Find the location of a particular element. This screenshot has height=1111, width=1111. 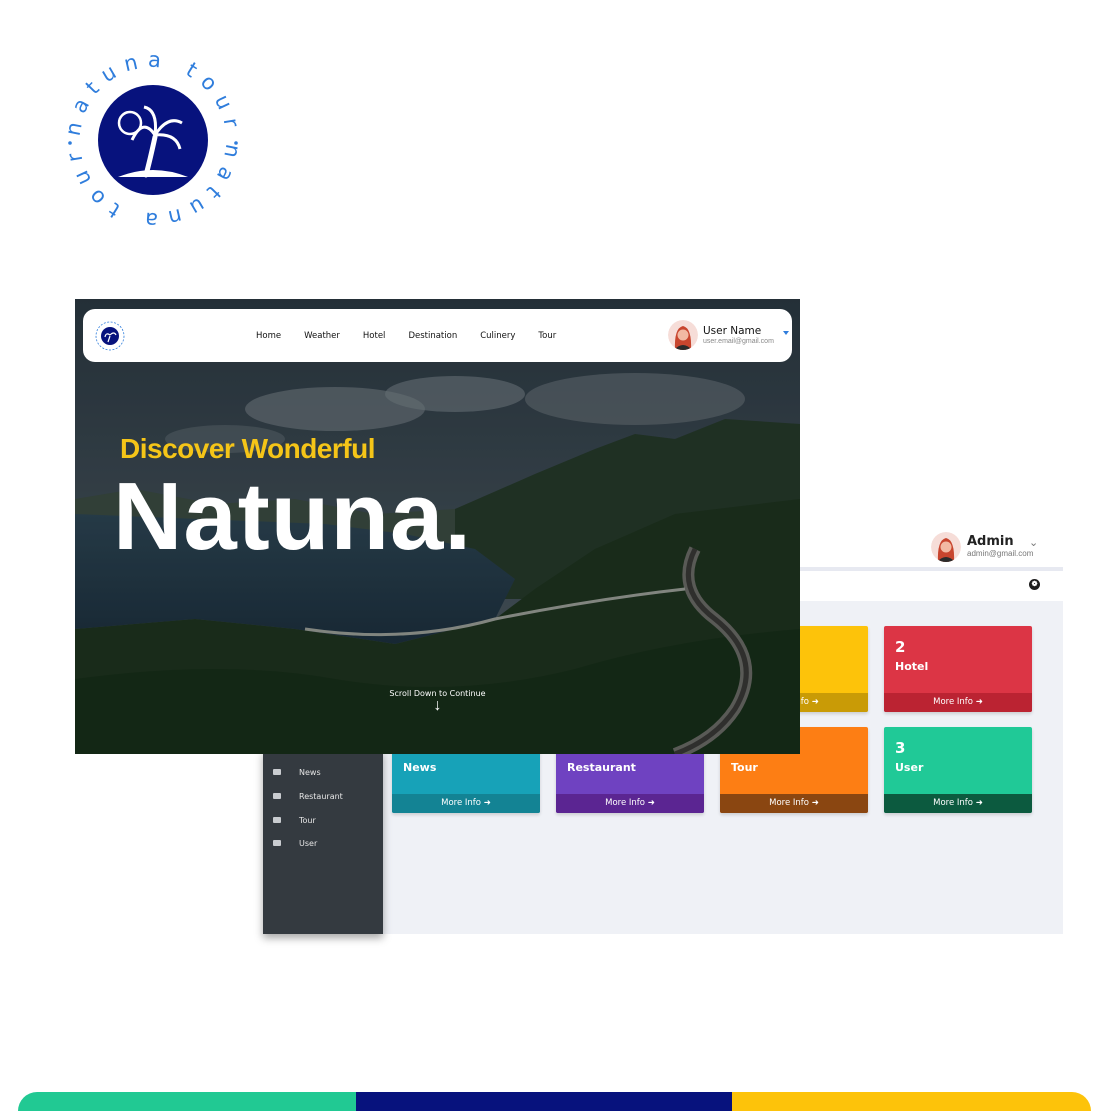

sidebar-item-tour: Tour is located at coordinates (323, 820).